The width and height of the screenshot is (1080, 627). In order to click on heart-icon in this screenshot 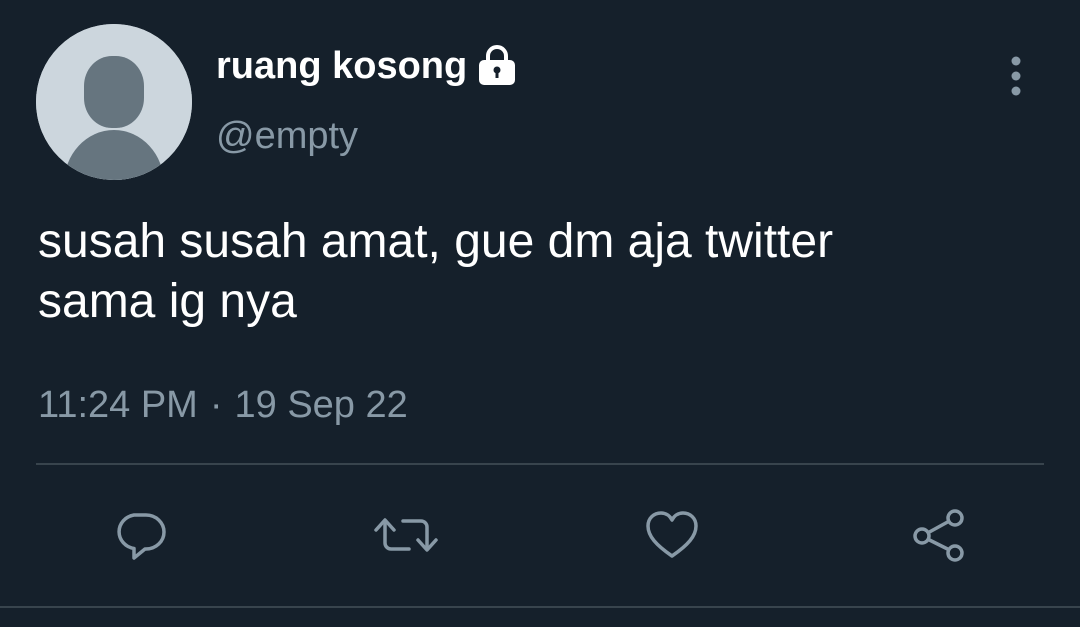, I will do `click(672, 534)`.